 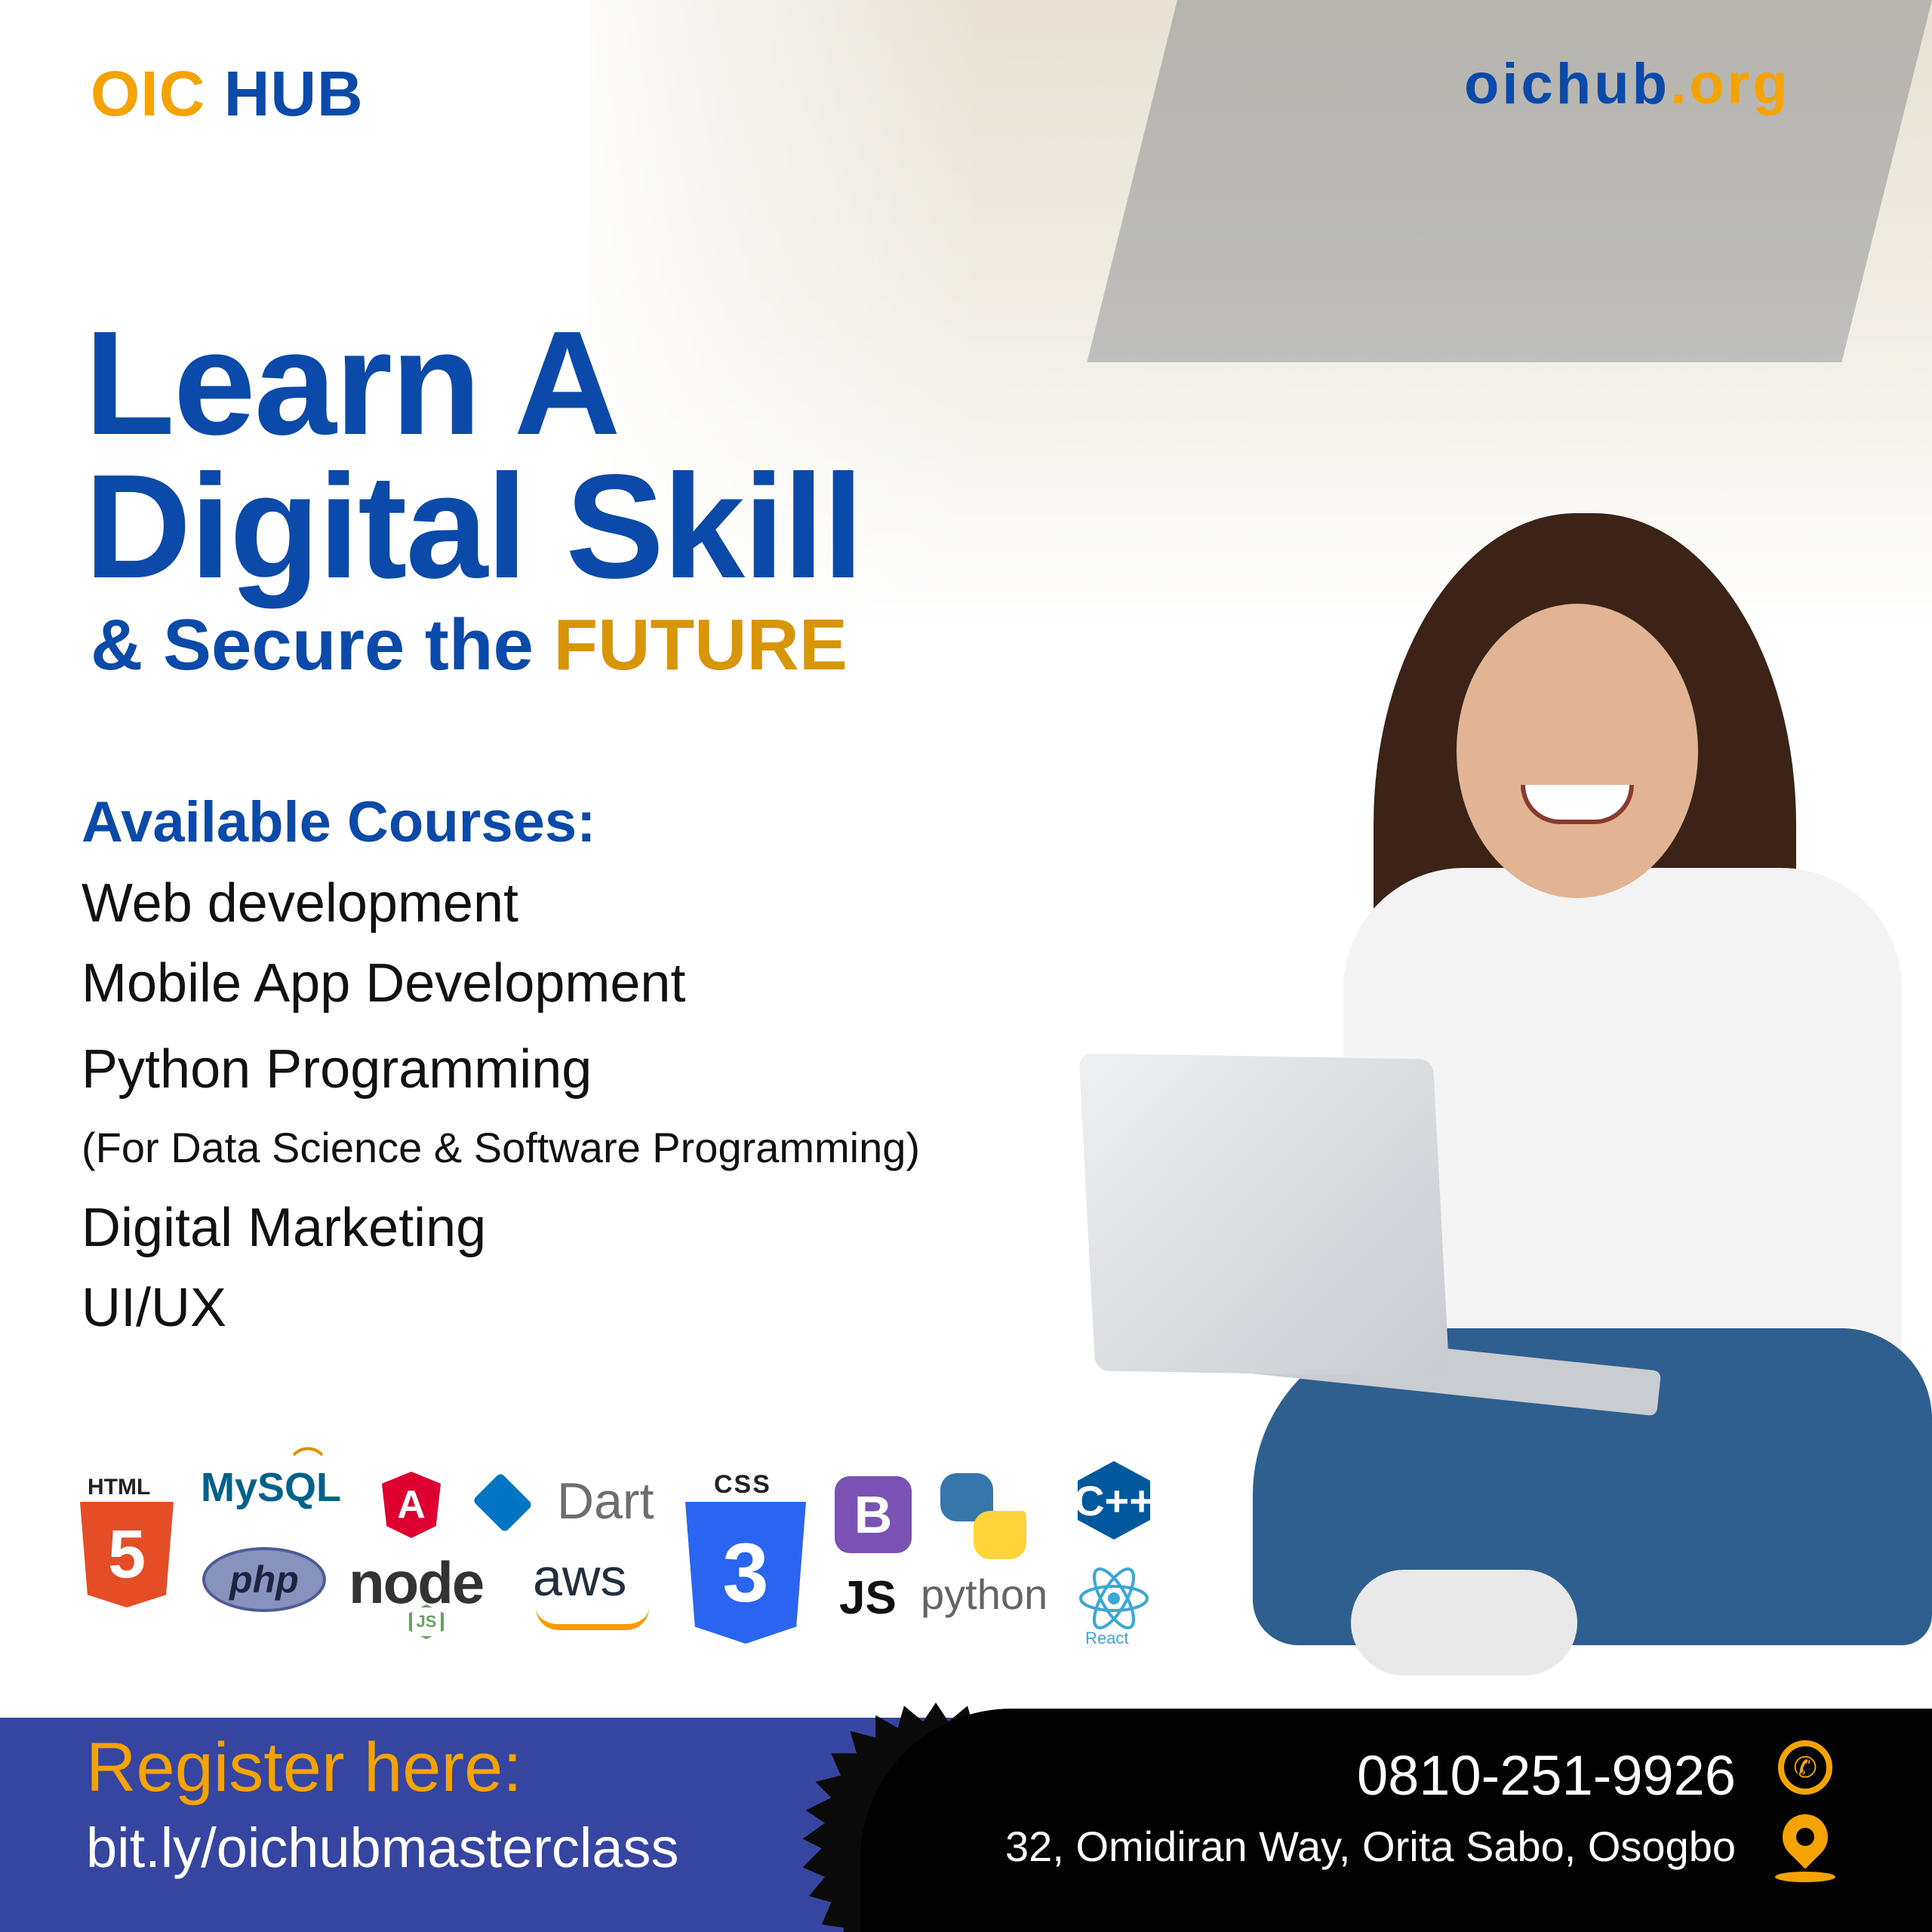 I want to click on aws-smile-icon, so click(x=592, y=1618).